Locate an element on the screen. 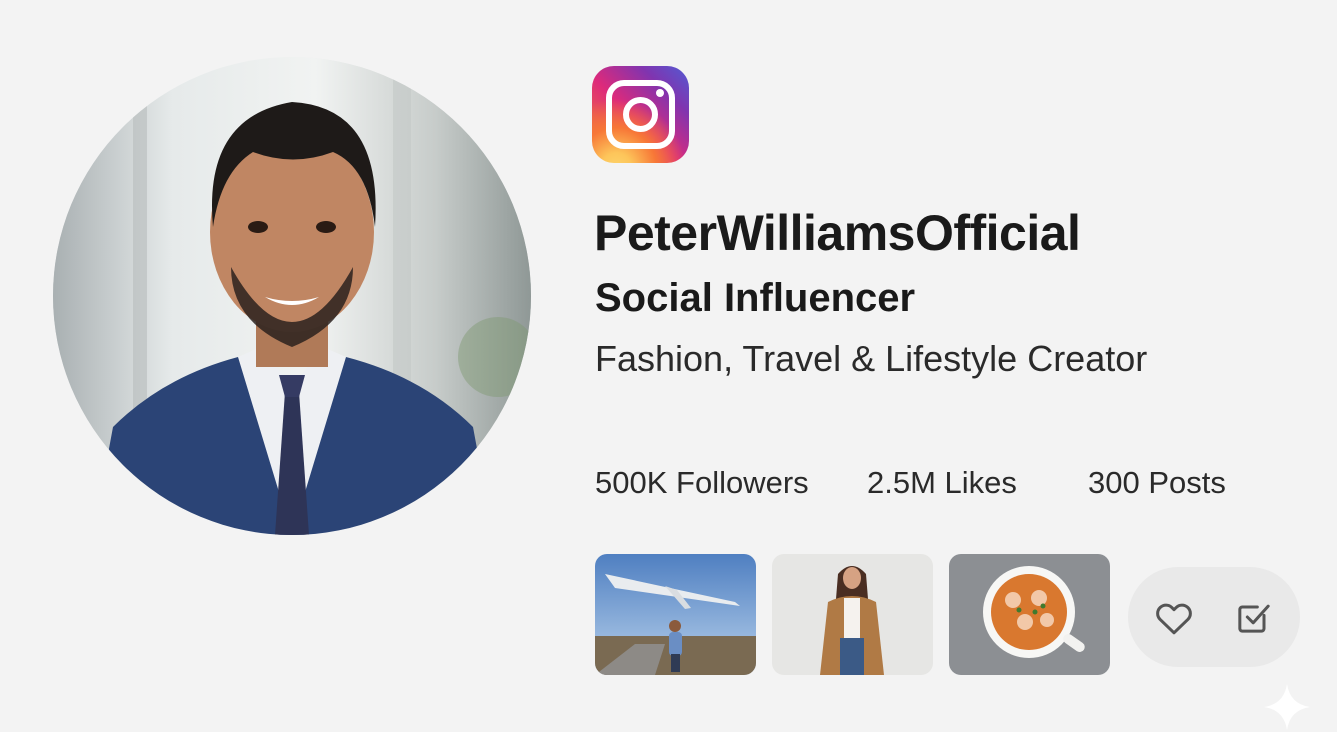 The width and height of the screenshot is (1337, 732). like-button is located at coordinates (1174, 617).